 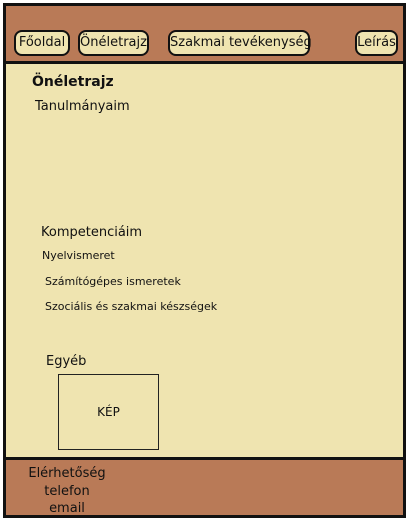 What do you see at coordinates (113, 43) in the screenshot?
I see `nav-button-oneletrajz: Önéletrajz` at bounding box center [113, 43].